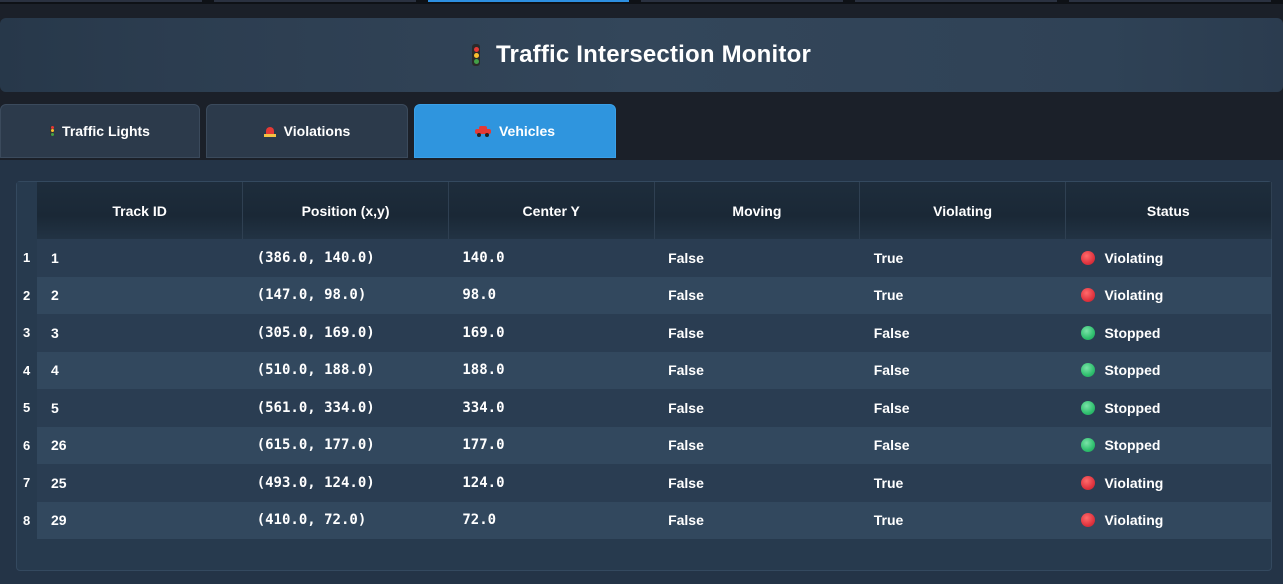  I want to click on table-row: 2 2 (147.0, 98.0) 98.0 False True Violating, so click(644, 295).